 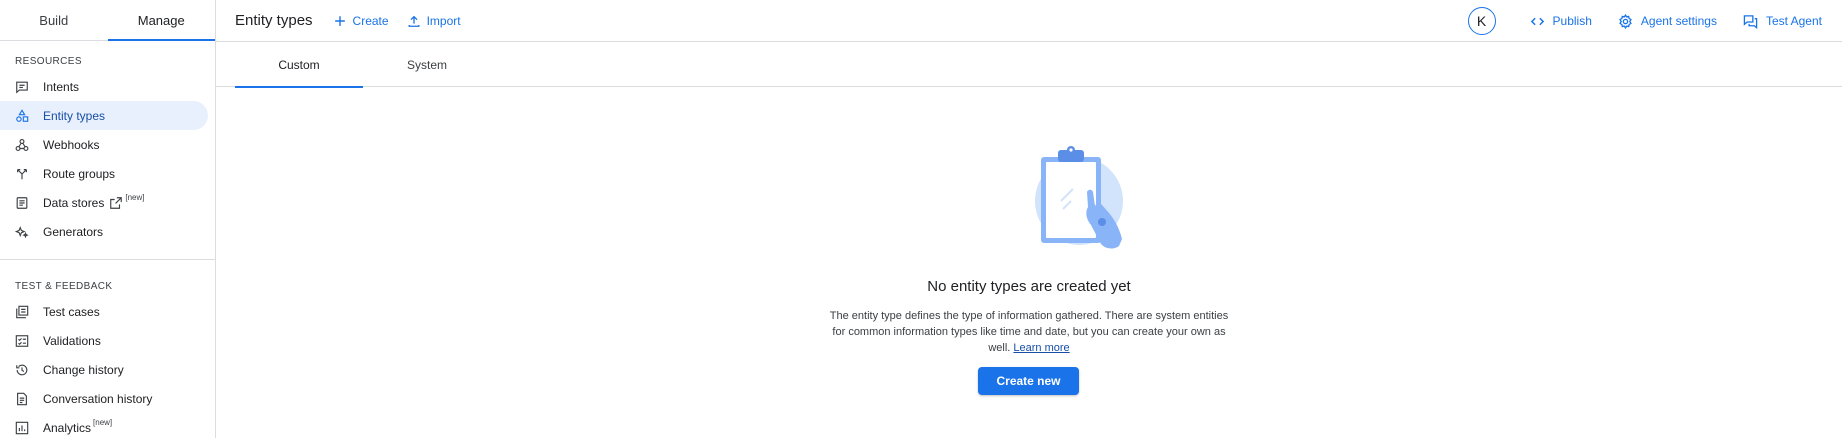 I want to click on entity-type-tabs: Custom System, so click(x=1029, y=65).